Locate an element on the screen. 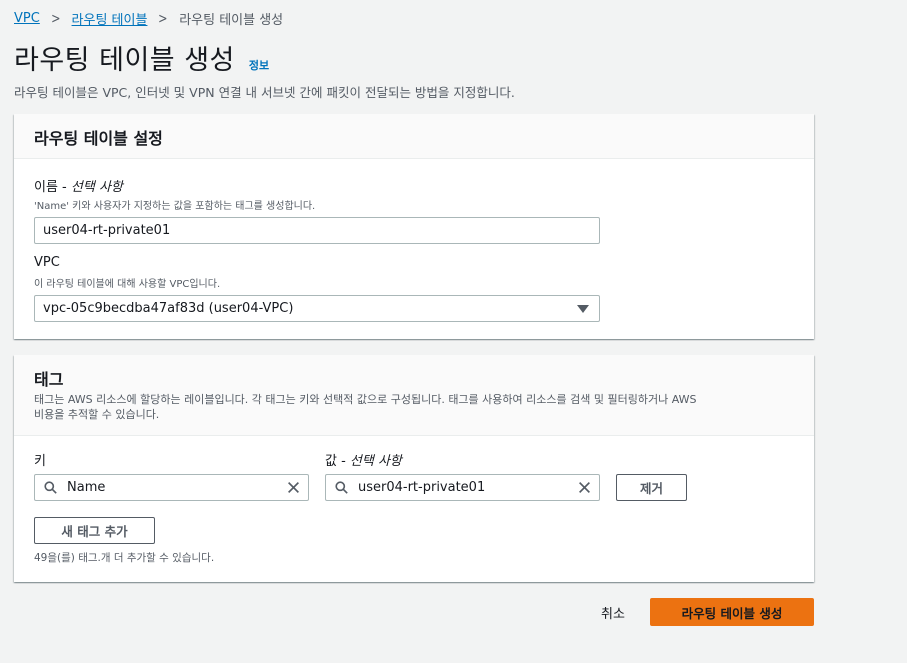 The image size is (907, 663). tags-panel-title: 태그 is located at coordinates (49, 379).